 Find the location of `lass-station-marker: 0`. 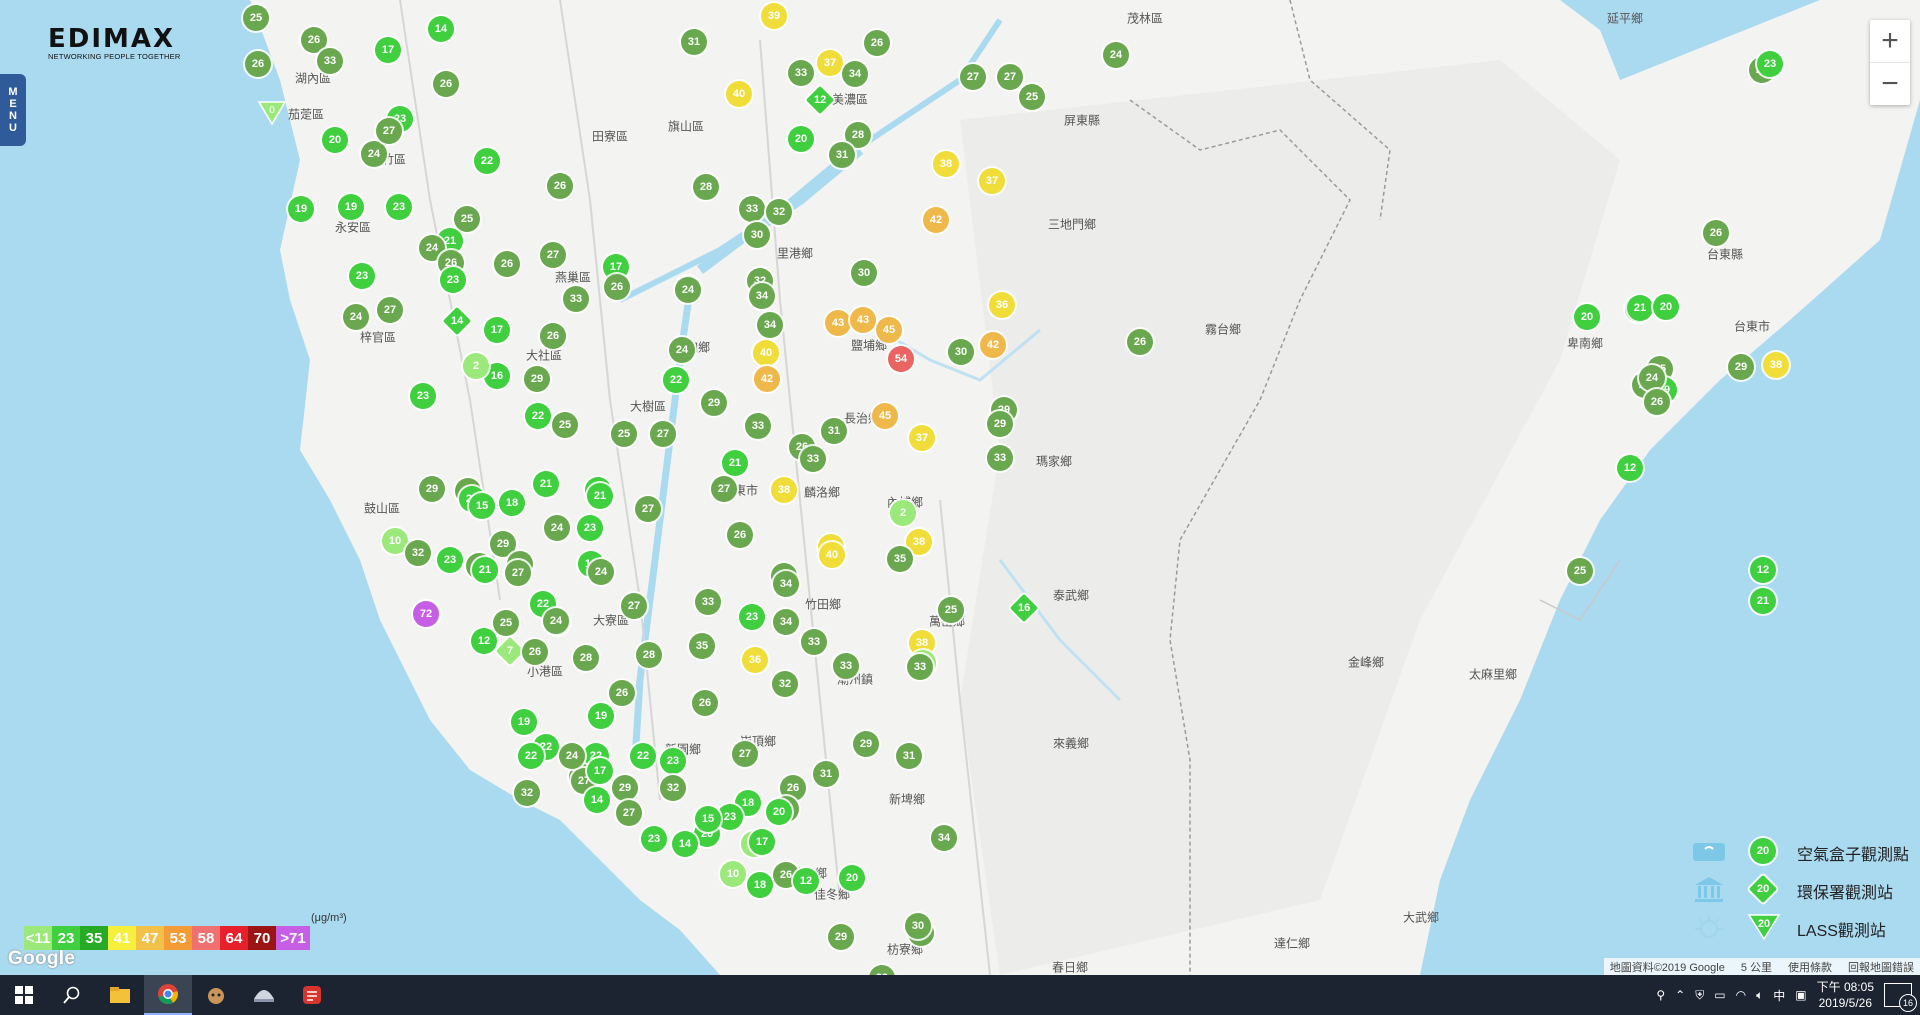

lass-station-marker: 0 is located at coordinates (272, 113).